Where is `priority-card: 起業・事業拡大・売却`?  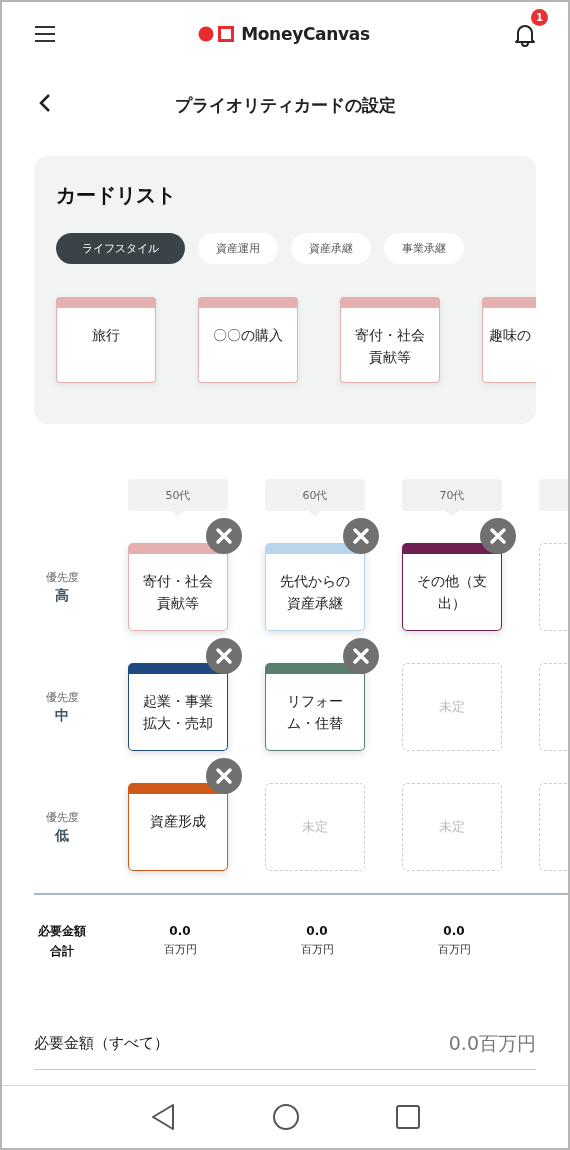
priority-card: 起業・事業拡大・売却 is located at coordinates (178, 707).